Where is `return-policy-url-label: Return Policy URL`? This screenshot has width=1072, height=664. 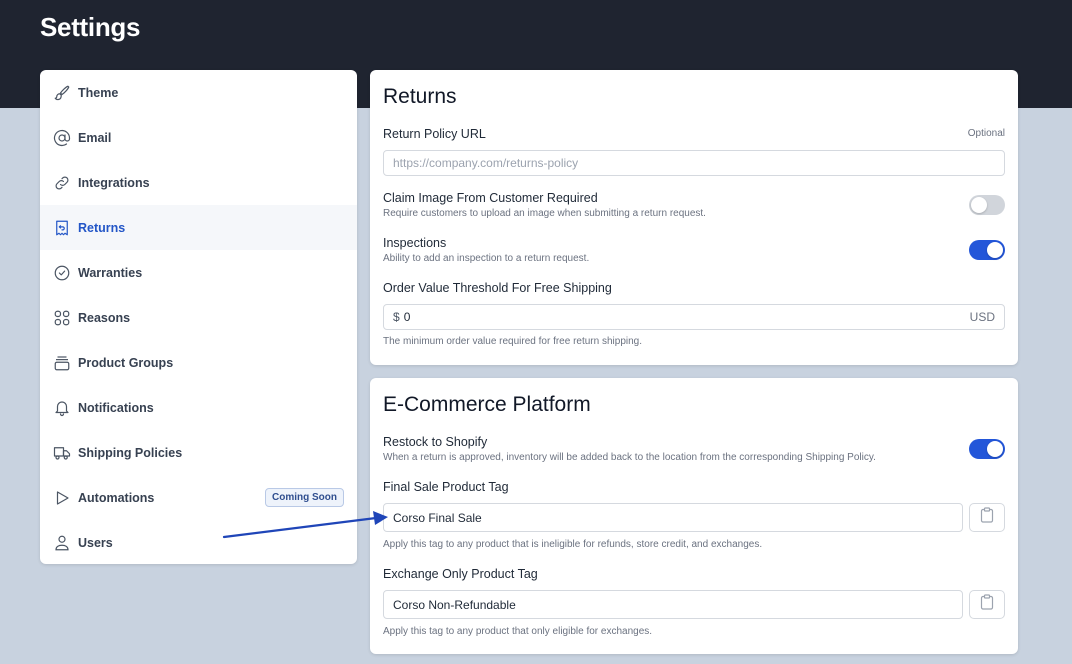 return-policy-url-label: Return Policy URL is located at coordinates (434, 134).